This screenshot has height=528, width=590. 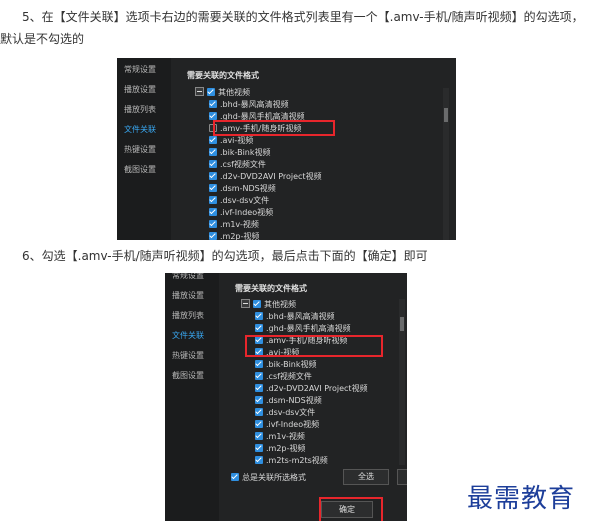 What do you see at coordinates (225, 256) in the screenshot?
I see `step6-text: 6、勾选【.amv-手机/随声听视频】的勾选项，最后点击下面的【确定】即可` at bounding box center [225, 256].